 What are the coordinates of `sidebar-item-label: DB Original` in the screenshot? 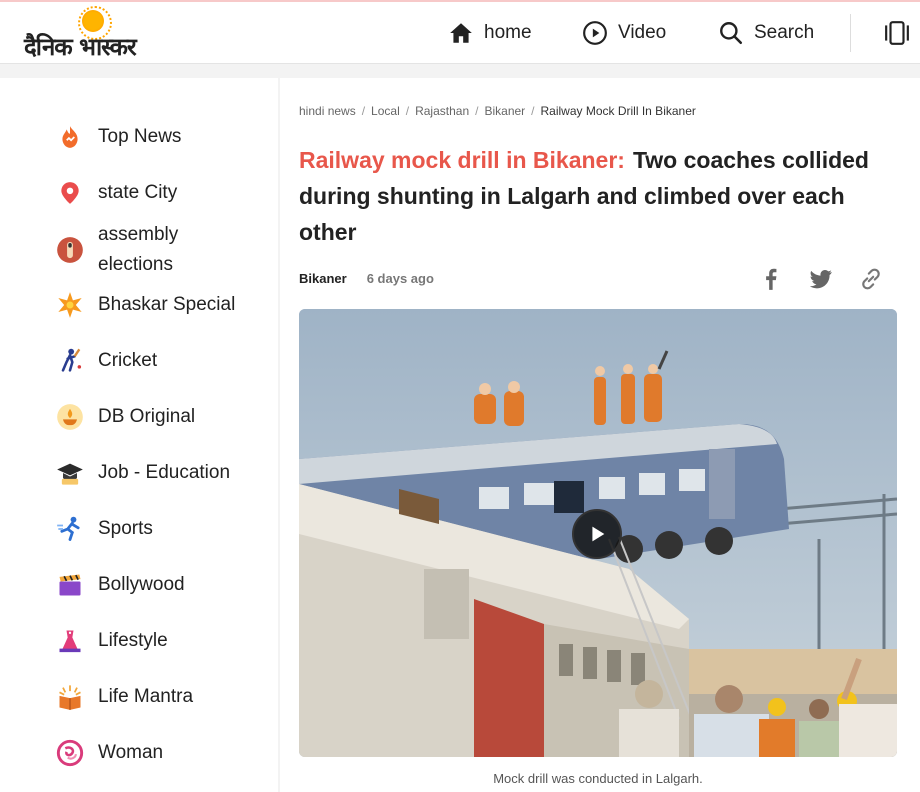 It's located at (147, 416).